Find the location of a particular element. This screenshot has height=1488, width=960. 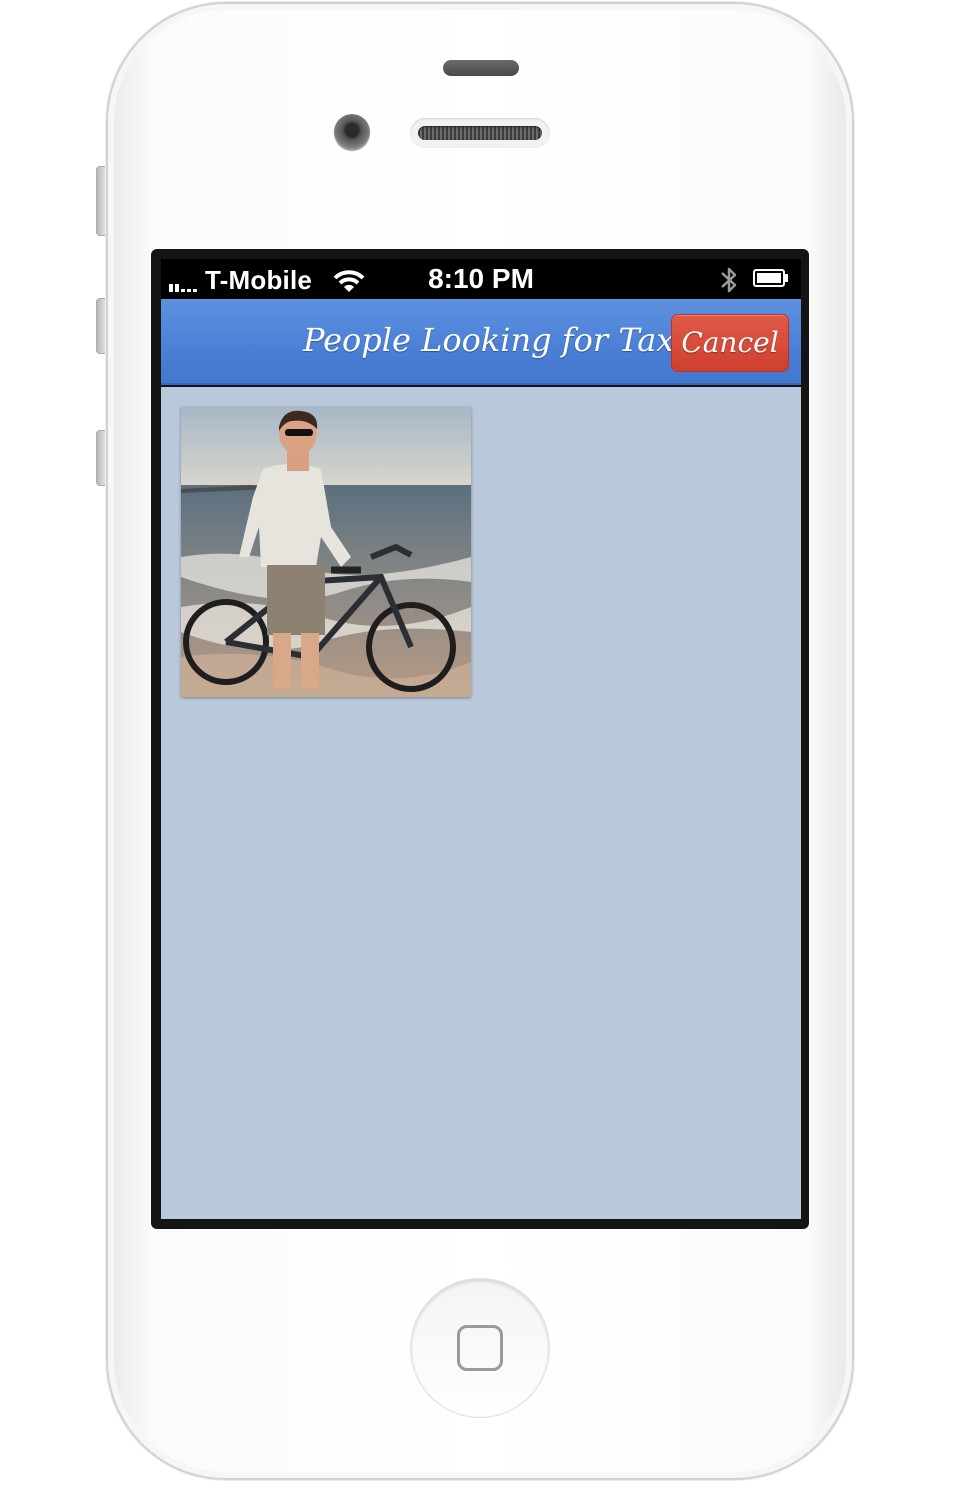

earpiece-grill is located at coordinates (480, 133).